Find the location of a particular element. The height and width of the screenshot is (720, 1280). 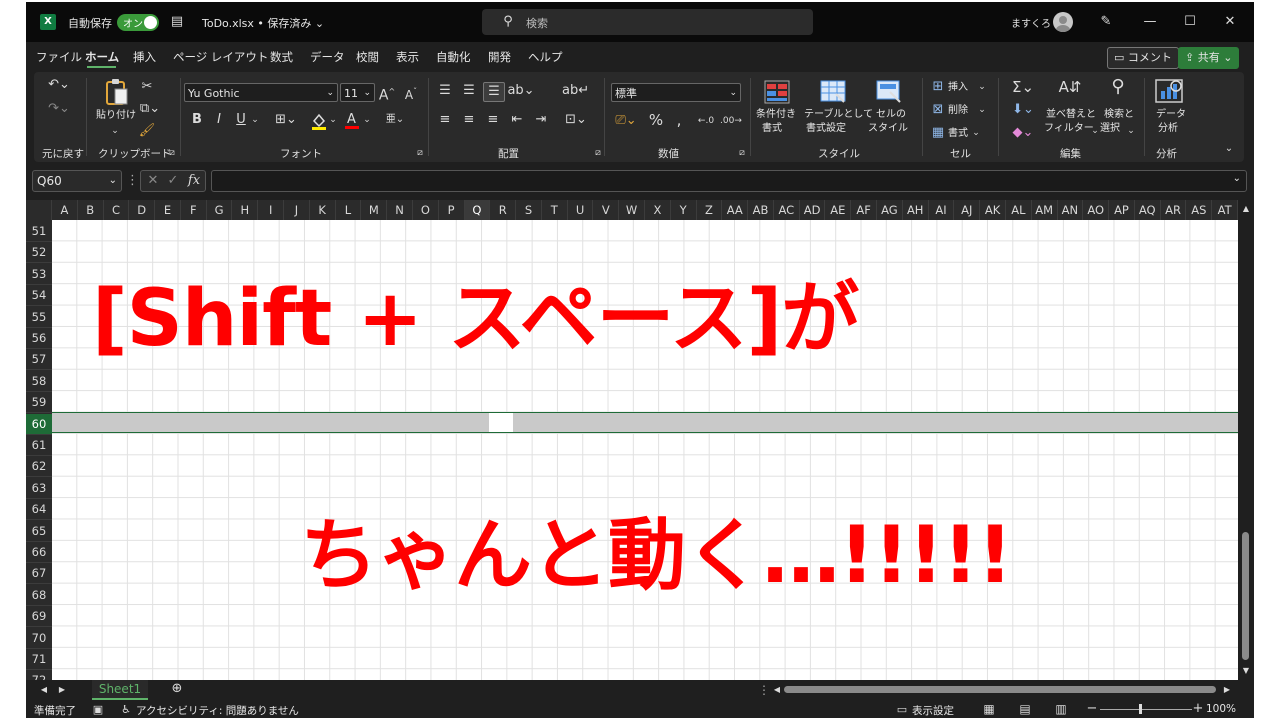

delete-cells-icon: ⊠ is located at coordinates (938, 110).